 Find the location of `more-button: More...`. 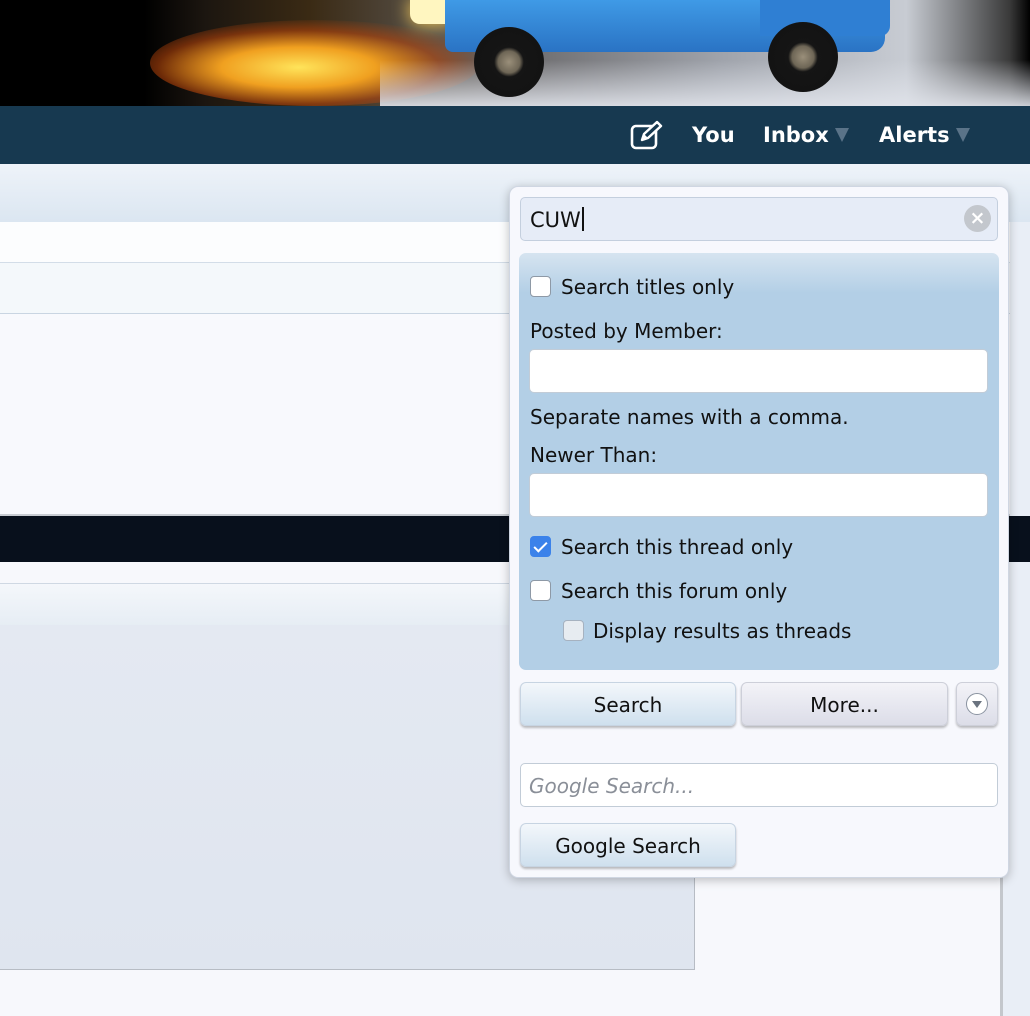

more-button: More... is located at coordinates (844, 704).